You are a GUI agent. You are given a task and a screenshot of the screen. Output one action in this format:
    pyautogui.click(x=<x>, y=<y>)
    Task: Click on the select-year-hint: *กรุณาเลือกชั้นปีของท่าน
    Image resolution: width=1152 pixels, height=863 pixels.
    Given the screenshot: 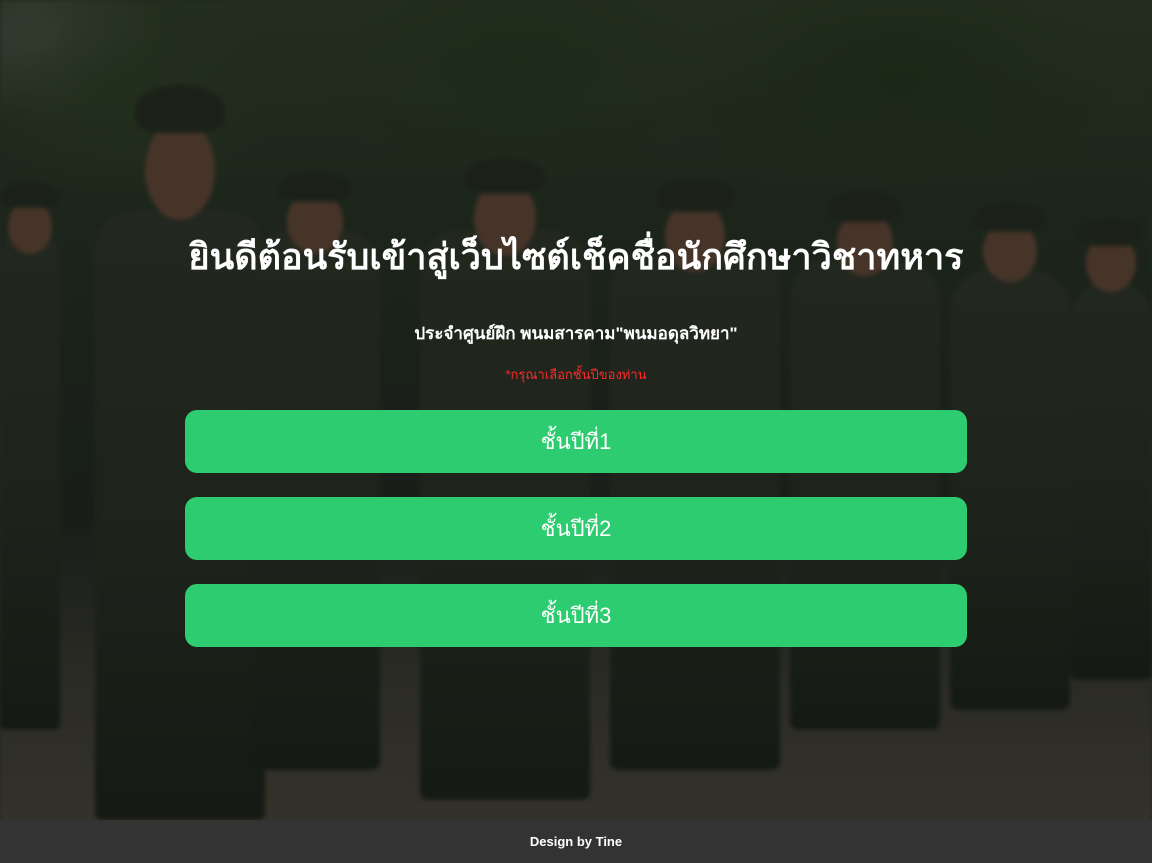 What is the action you would take?
    pyautogui.click(x=576, y=374)
    